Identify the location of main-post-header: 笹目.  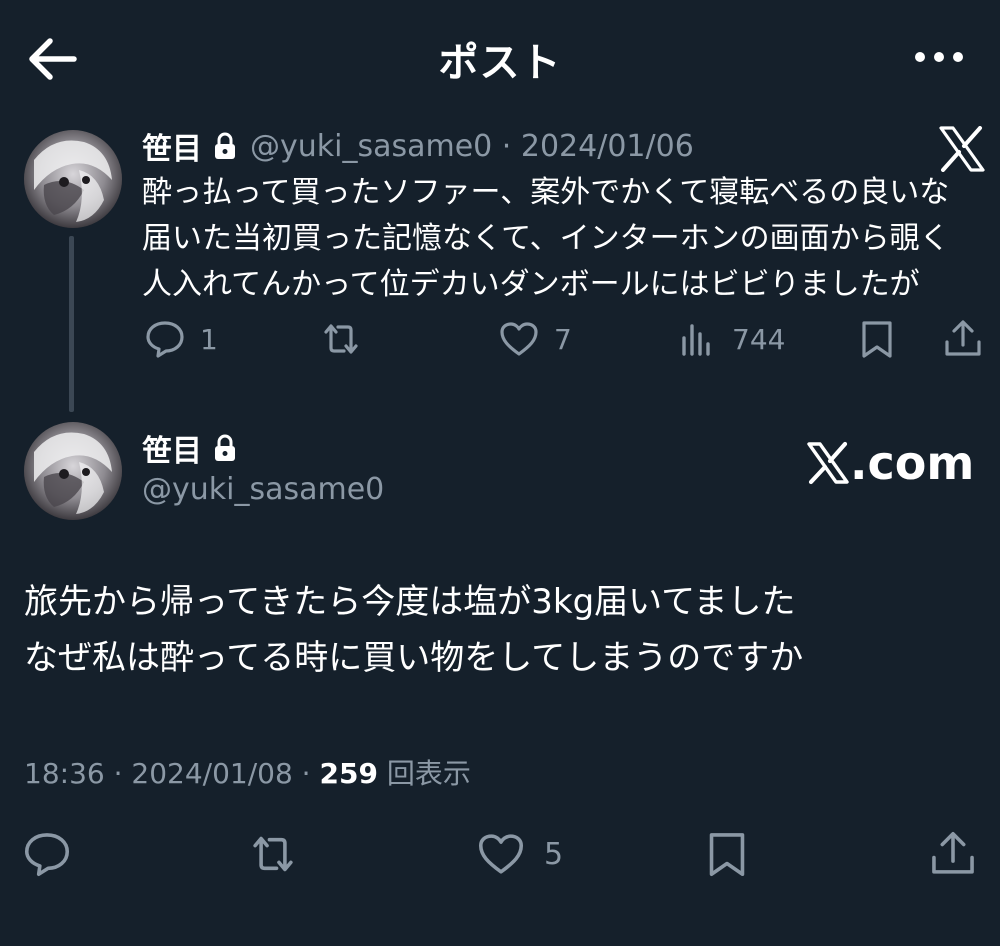
(196, 448).